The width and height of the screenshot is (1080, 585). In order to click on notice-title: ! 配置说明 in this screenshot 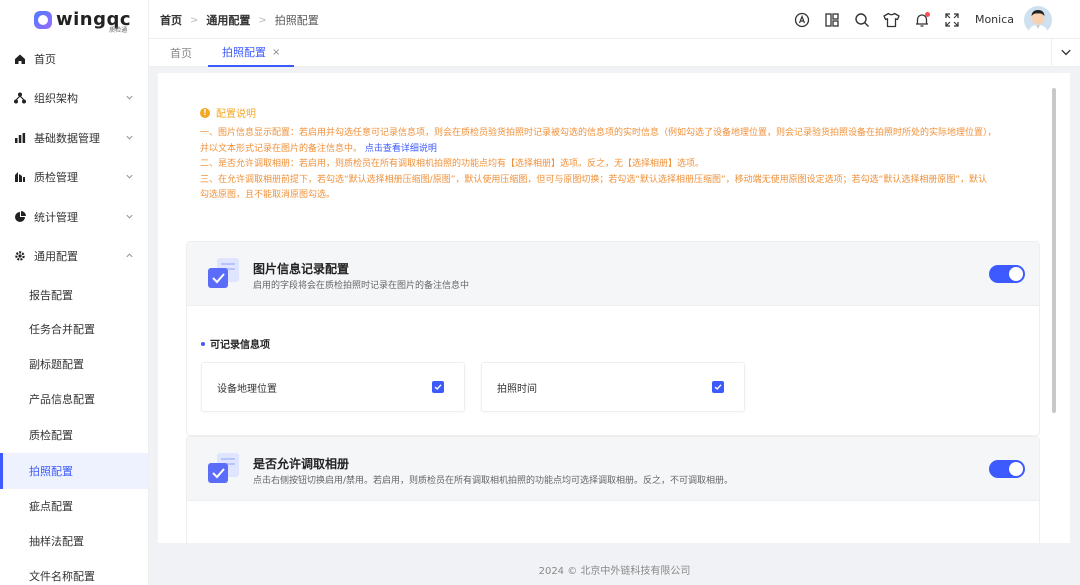, I will do `click(615, 112)`.